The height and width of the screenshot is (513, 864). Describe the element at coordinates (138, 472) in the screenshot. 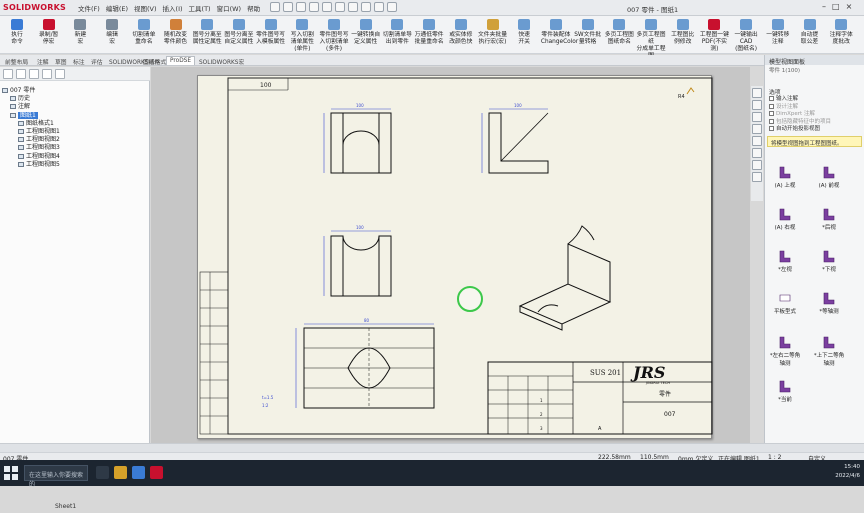

I see `browser-taskbar-icon` at that location.